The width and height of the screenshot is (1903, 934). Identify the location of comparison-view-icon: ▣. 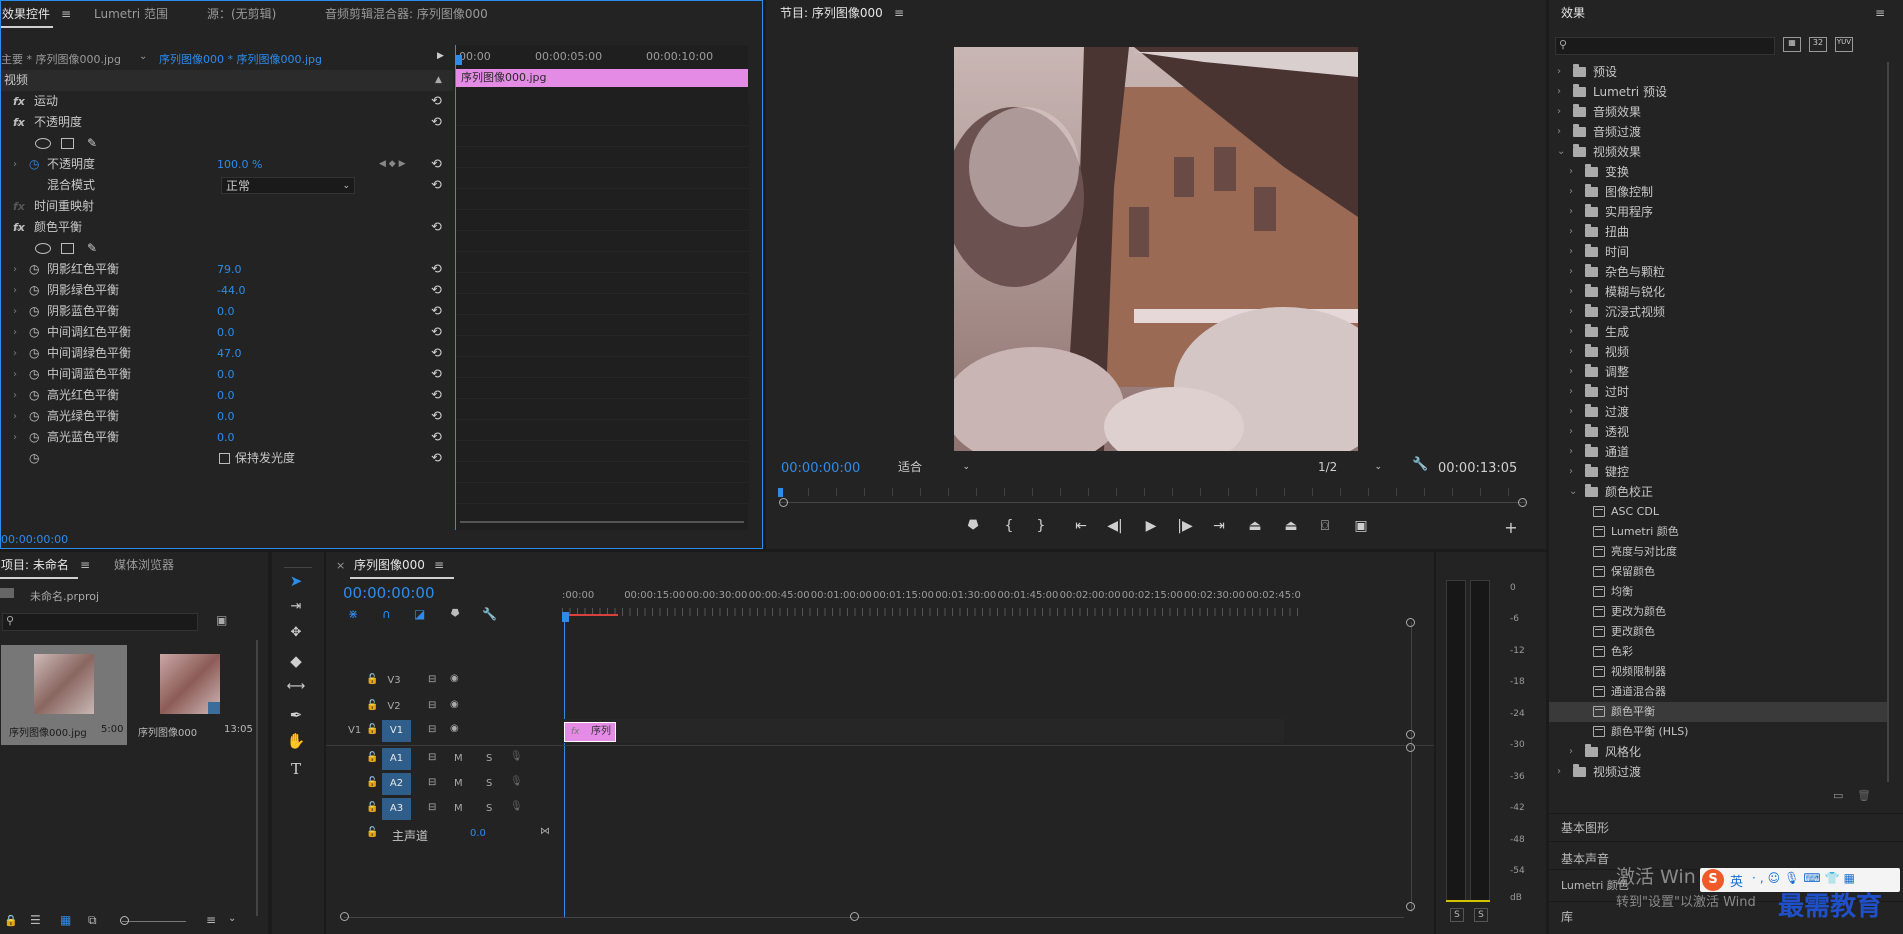
(1361, 526).